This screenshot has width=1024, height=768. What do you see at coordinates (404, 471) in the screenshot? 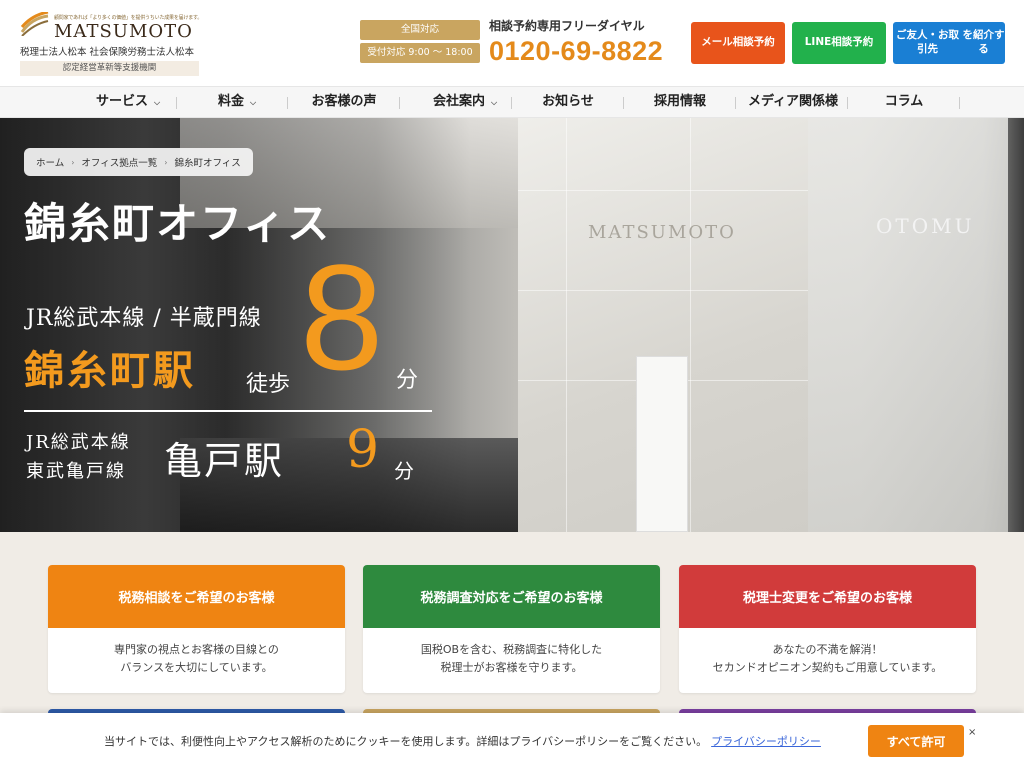
I see `route2-minutes-unit: 分` at bounding box center [404, 471].